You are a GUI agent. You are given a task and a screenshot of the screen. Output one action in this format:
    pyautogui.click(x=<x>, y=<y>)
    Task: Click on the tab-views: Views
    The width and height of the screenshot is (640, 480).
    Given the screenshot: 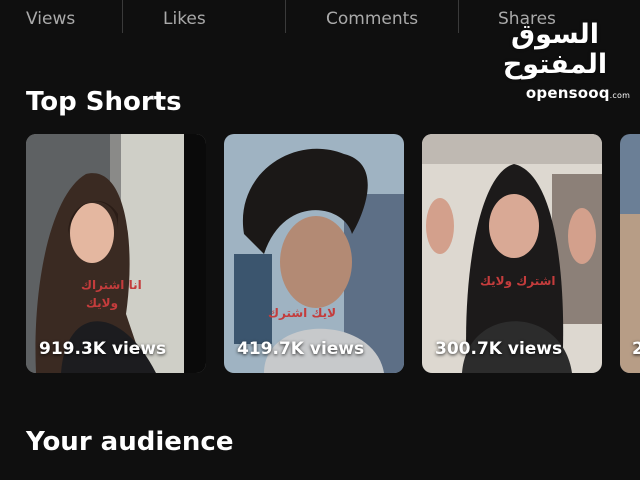 What is the action you would take?
    pyautogui.click(x=50, y=19)
    